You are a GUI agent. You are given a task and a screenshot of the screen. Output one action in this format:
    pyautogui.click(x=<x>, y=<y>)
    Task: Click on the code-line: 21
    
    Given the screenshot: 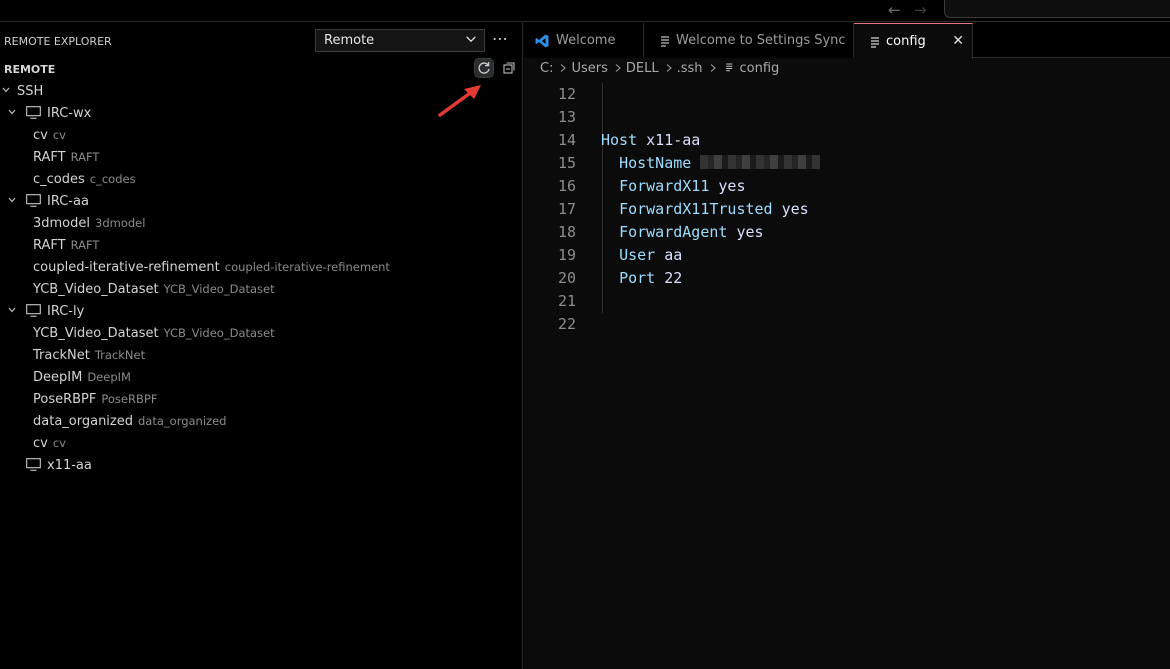 What is the action you would take?
    pyautogui.click(x=847, y=301)
    